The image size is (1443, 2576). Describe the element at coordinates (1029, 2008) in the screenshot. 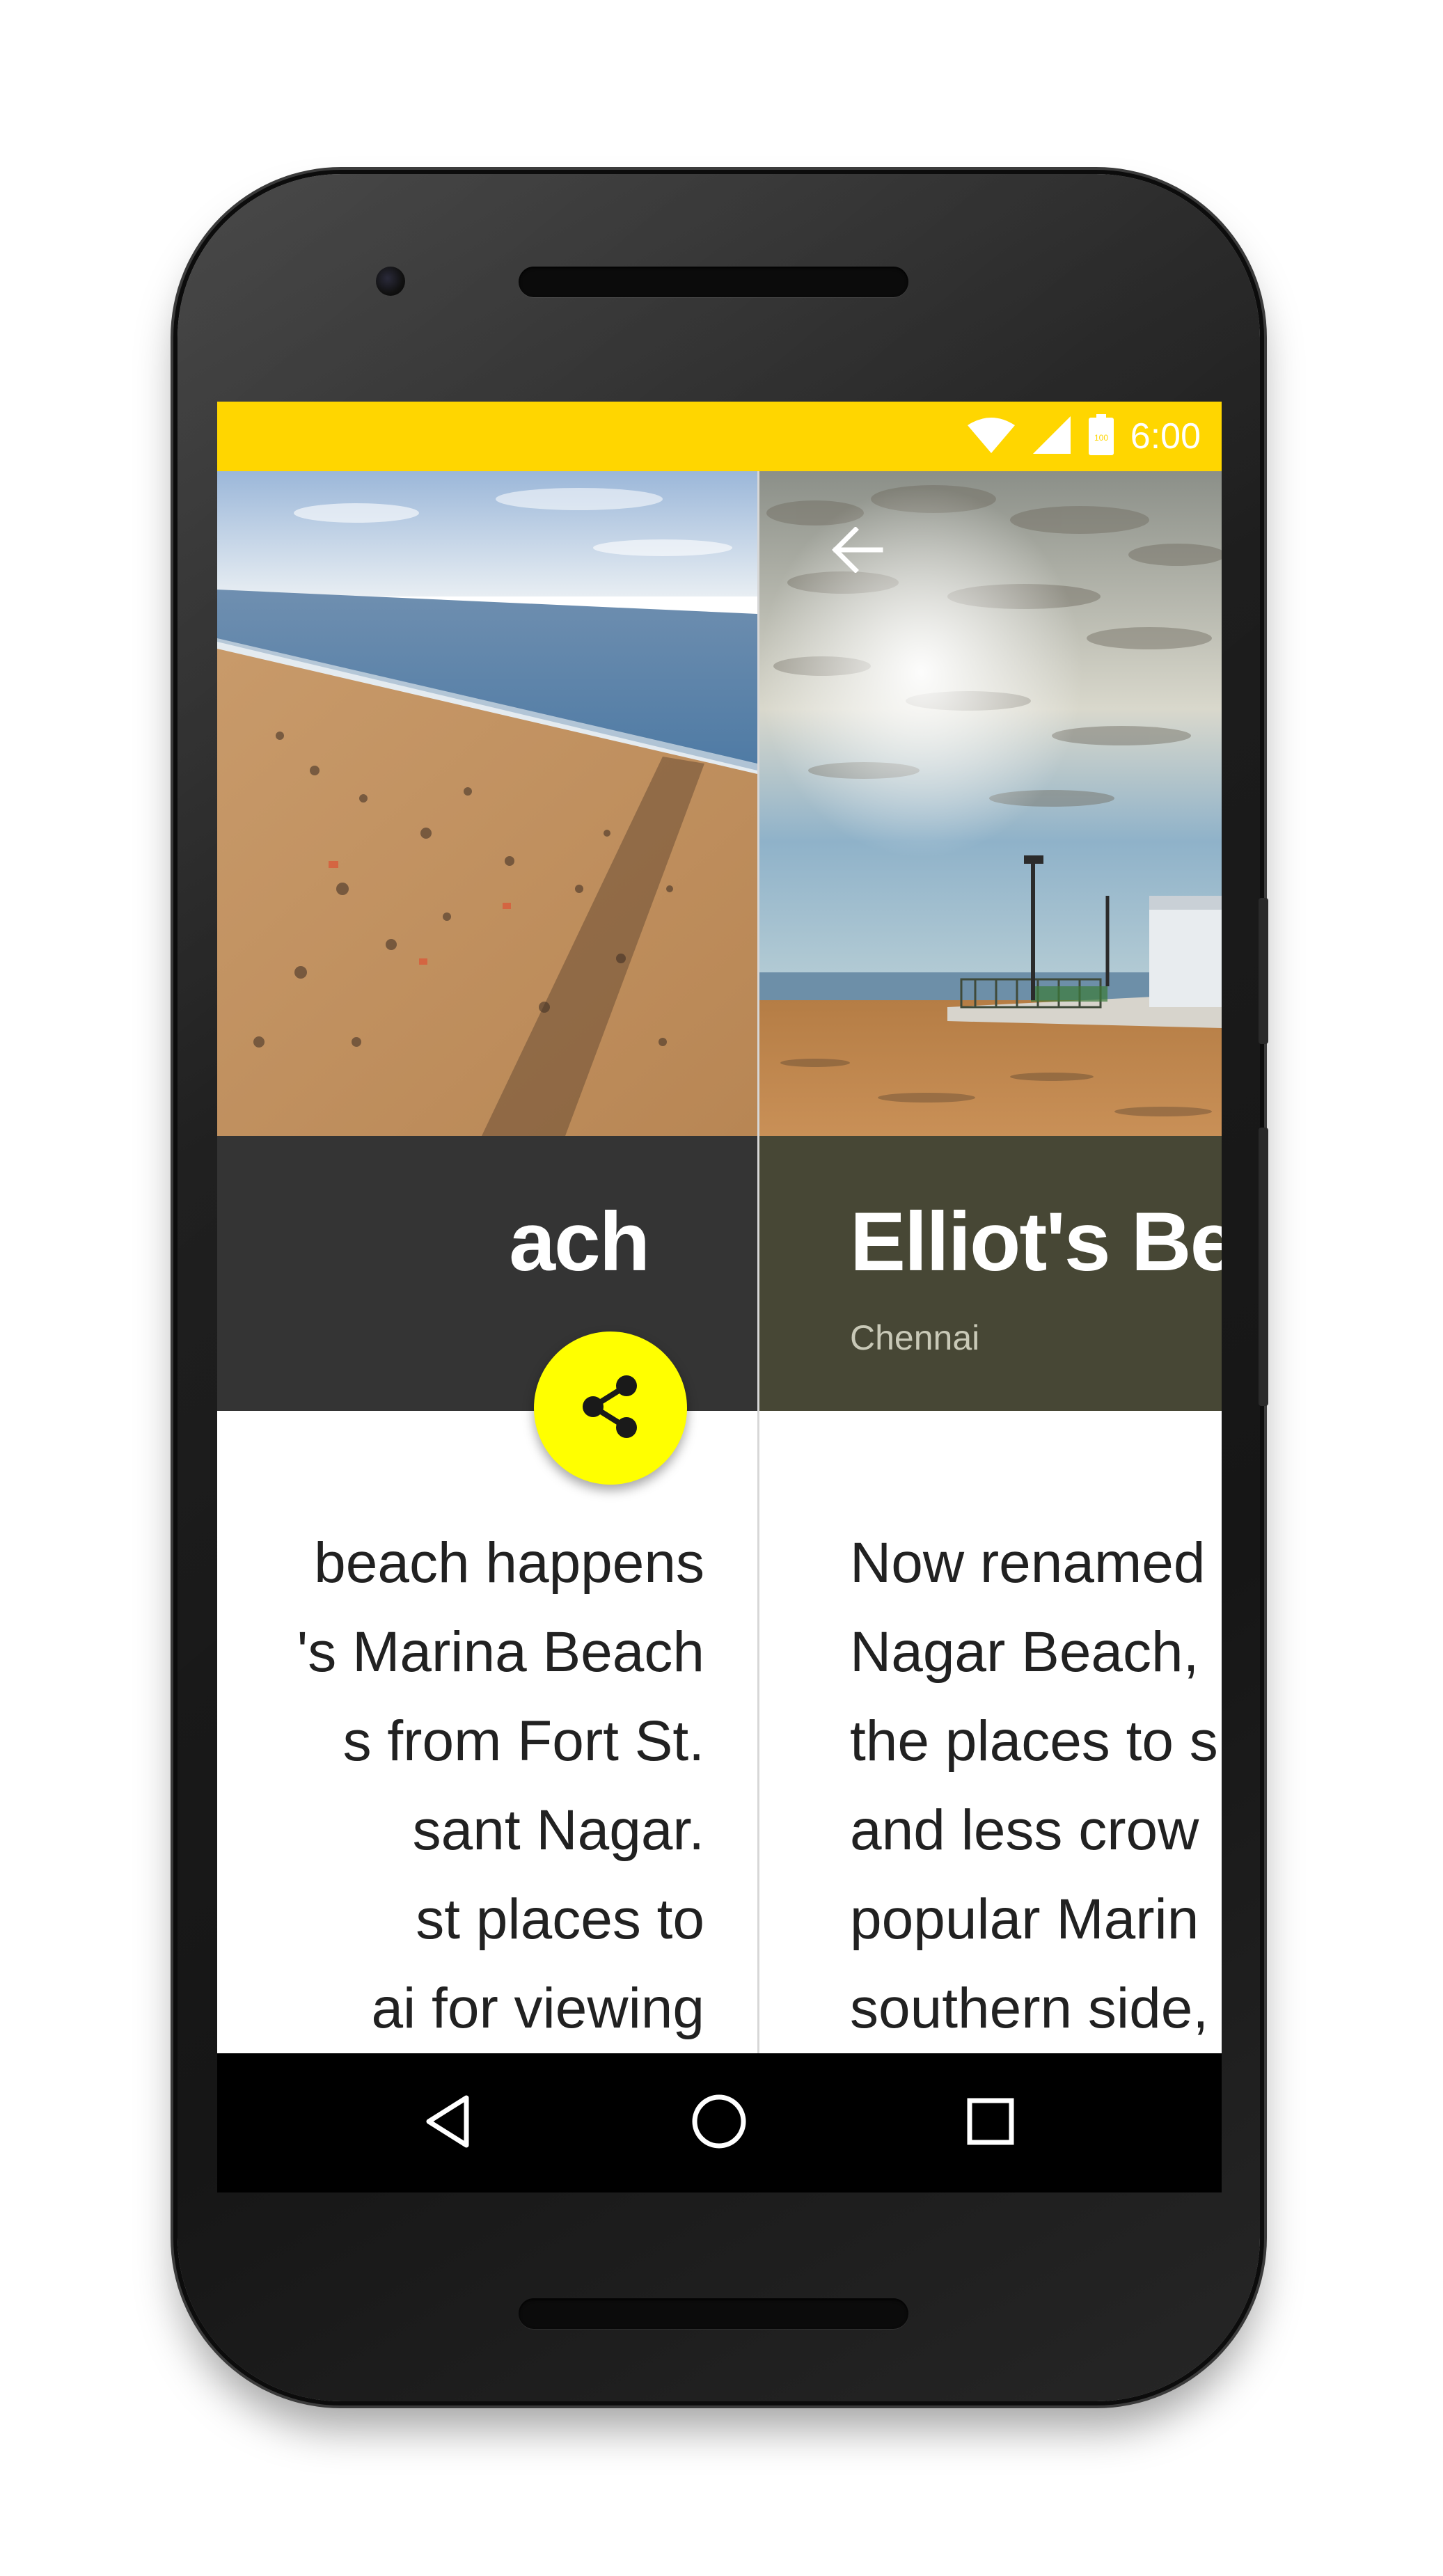

I see `body-line: southern side,` at that location.